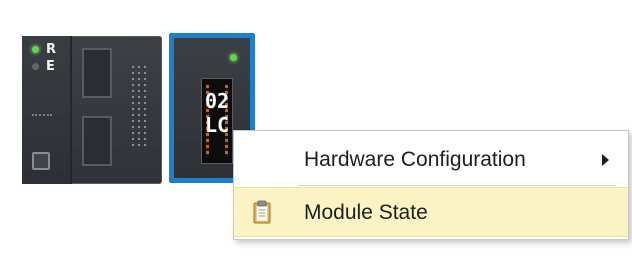 The height and width of the screenshot is (264, 632). I want to click on module-led-icon, so click(233, 57).